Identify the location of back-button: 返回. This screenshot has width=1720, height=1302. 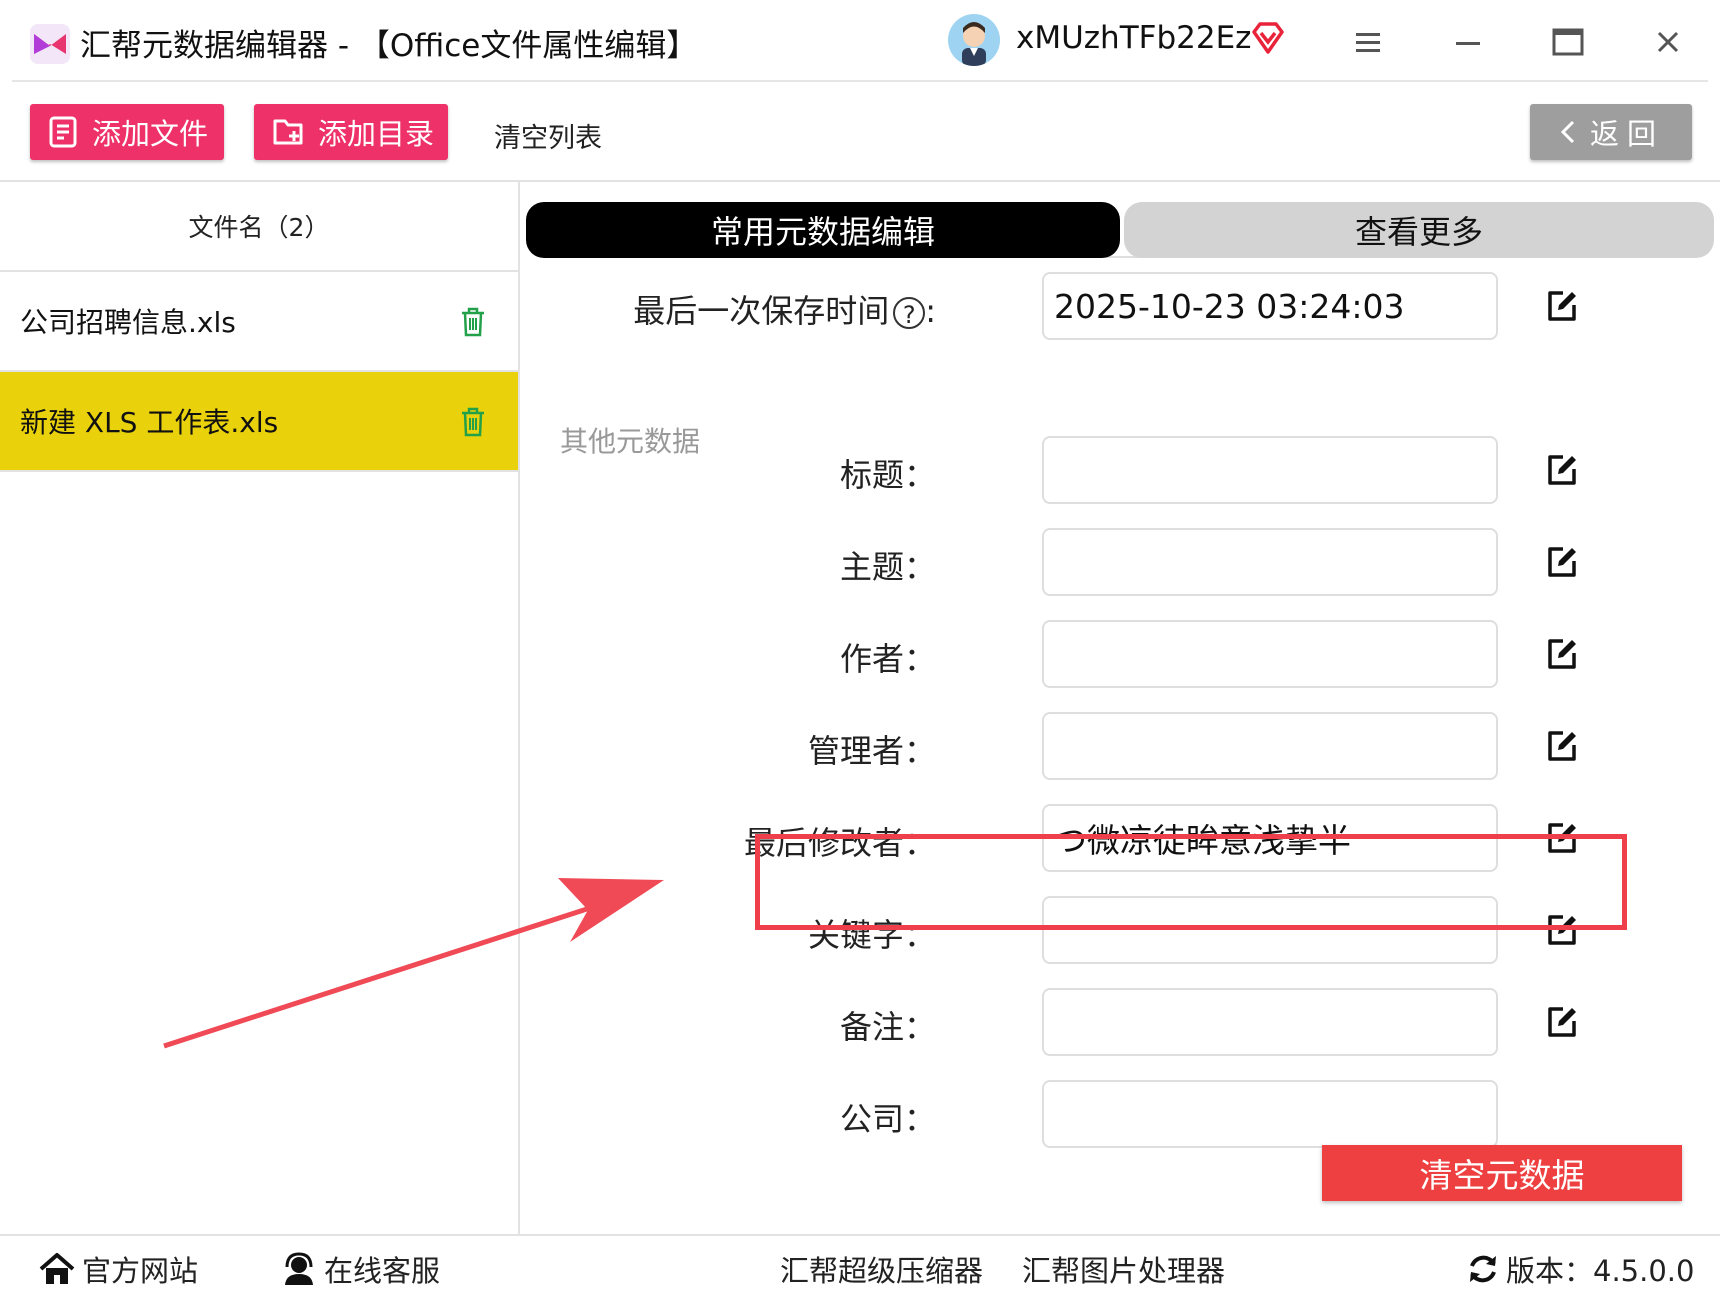
(1611, 132).